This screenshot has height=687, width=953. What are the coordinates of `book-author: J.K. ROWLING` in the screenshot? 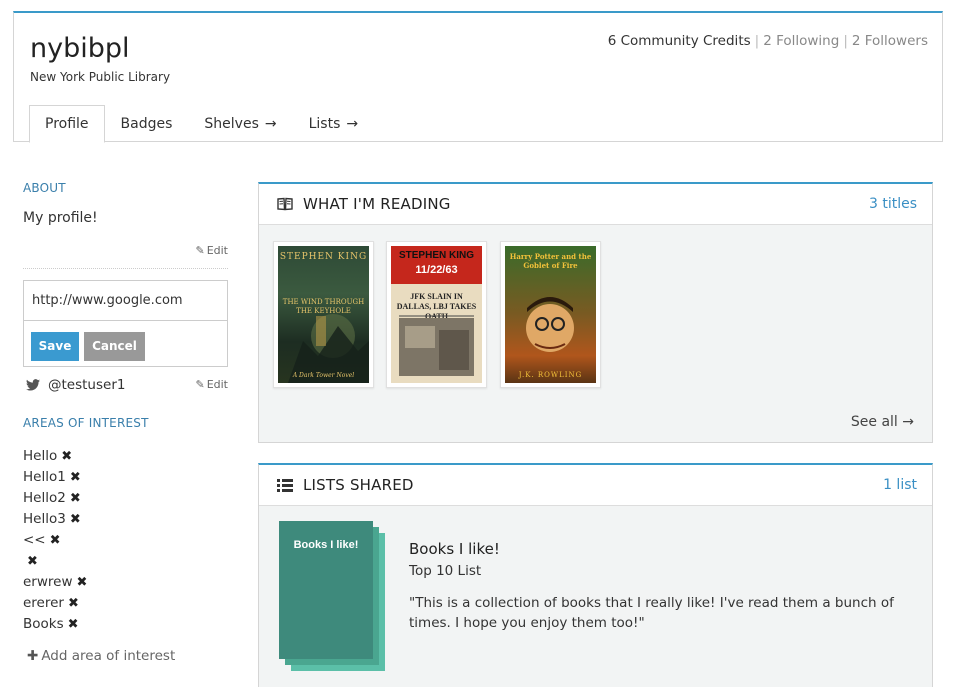 It's located at (550, 375).